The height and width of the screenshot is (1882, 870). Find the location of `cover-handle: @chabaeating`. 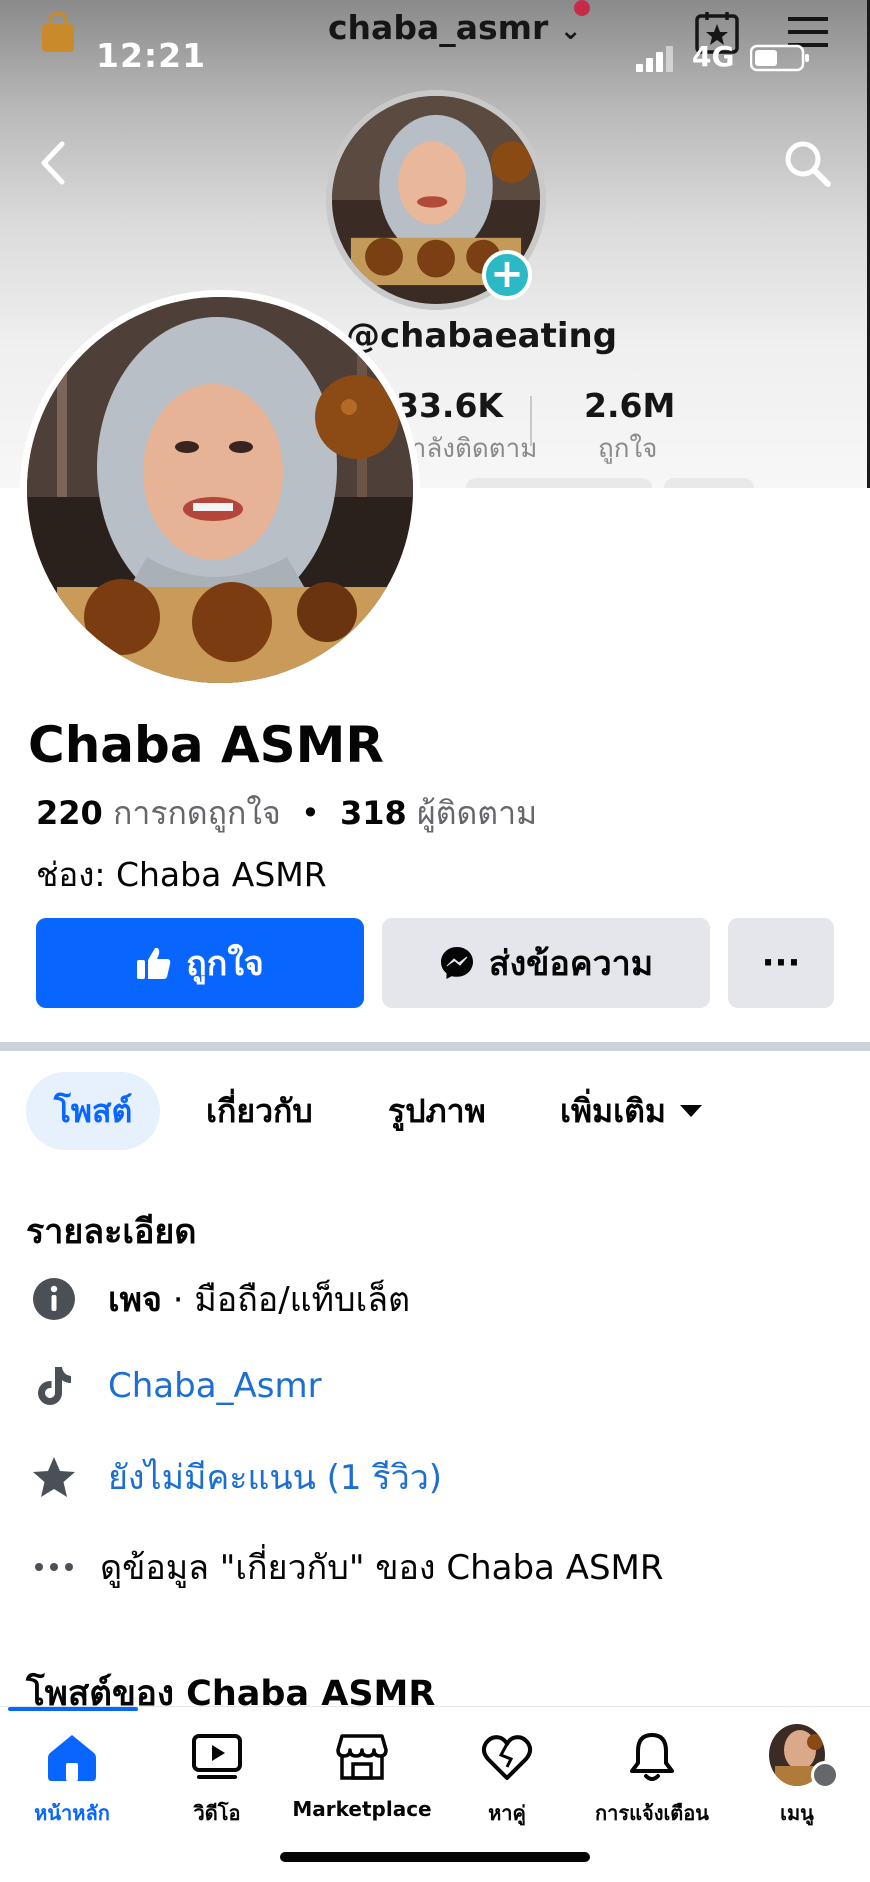

cover-handle: @chabaeating is located at coordinates (482, 336).